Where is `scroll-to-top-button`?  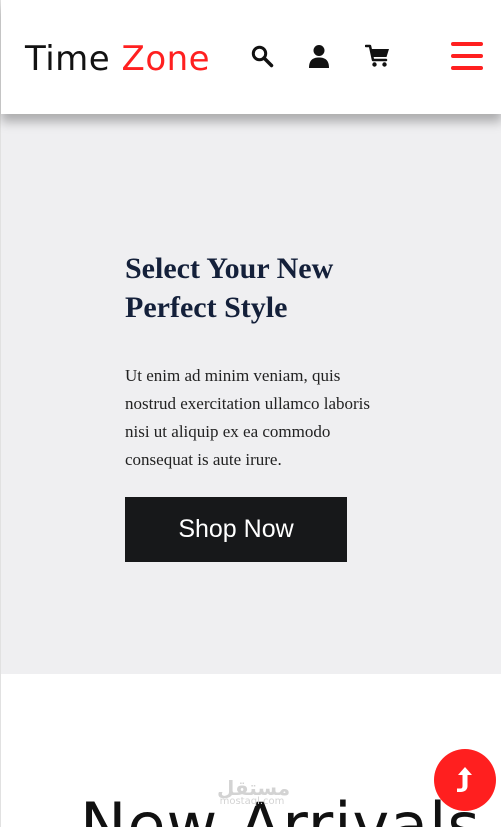
scroll-to-top-button is located at coordinates (465, 780).